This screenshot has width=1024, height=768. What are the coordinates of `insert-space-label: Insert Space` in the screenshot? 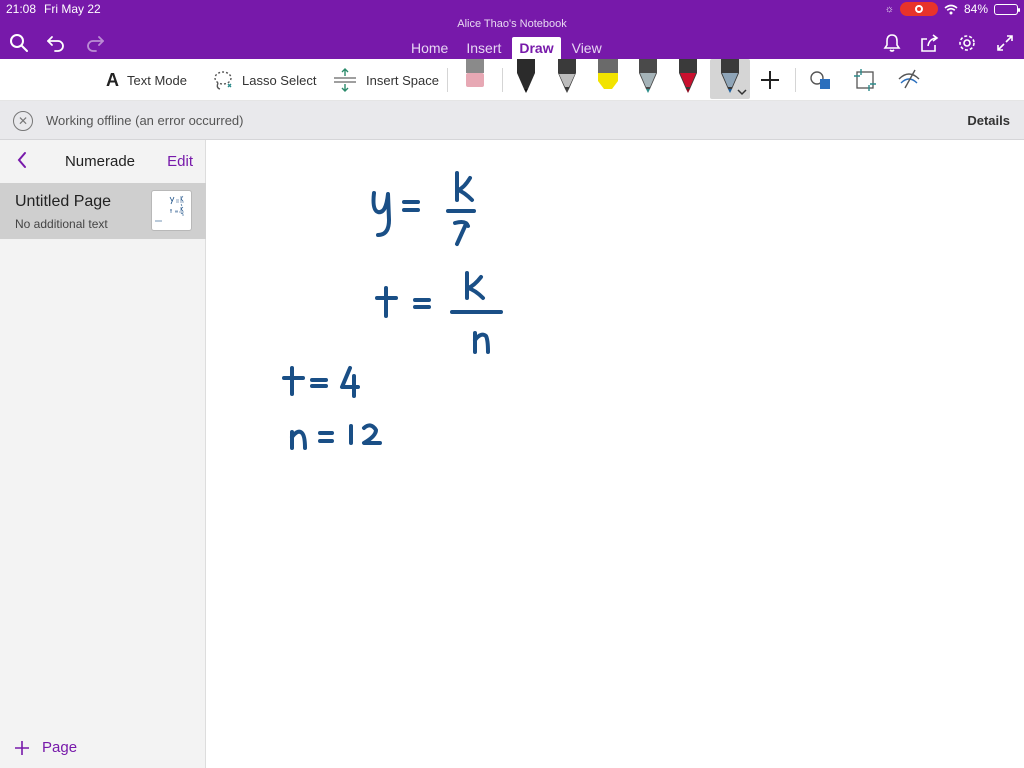 It's located at (402, 80).